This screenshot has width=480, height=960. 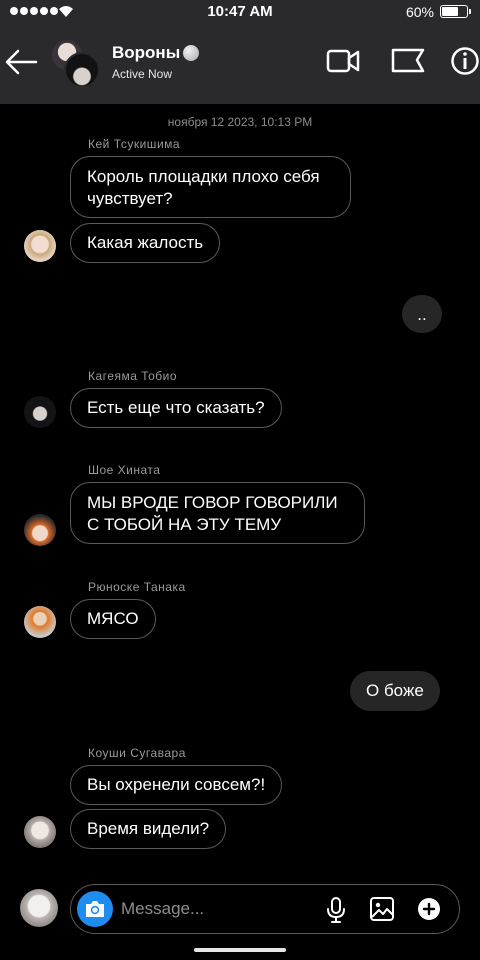 What do you see at coordinates (382, 909) in the screenshot?
I see `gallery-icon` at bounding box center [382, 909].